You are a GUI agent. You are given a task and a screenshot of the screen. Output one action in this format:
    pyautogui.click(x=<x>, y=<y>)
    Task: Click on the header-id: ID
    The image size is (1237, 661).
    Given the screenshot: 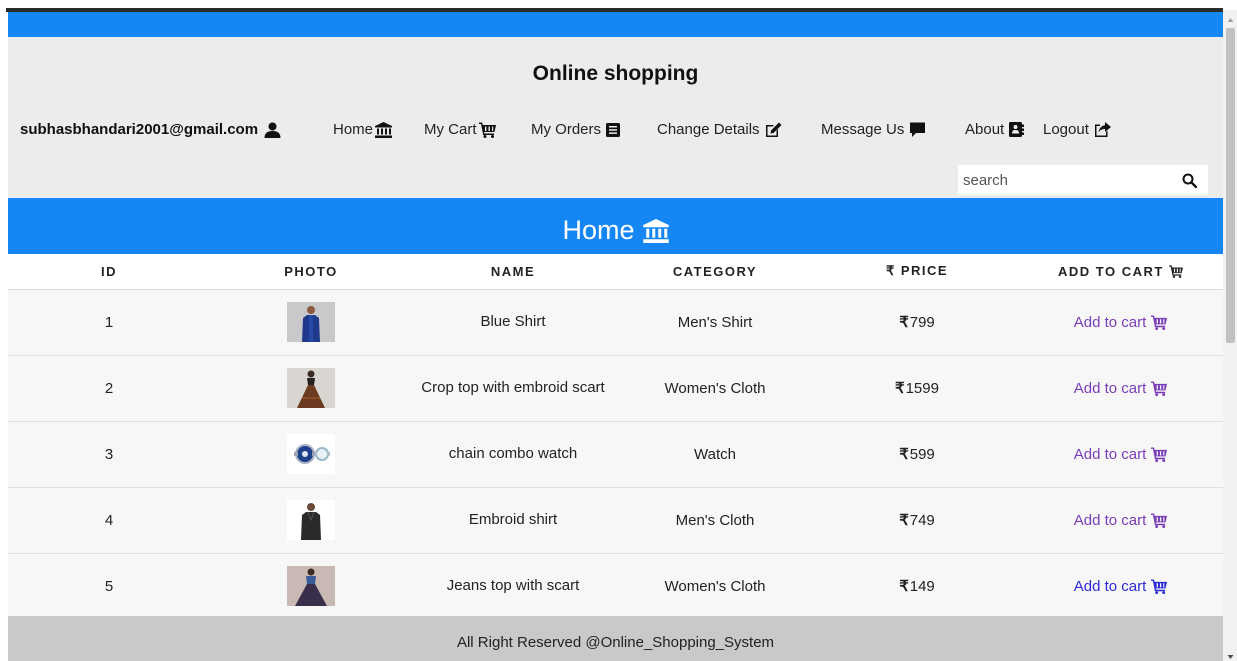 What is the action you would take?
    pyautogui.click(x=109, y=272)
    